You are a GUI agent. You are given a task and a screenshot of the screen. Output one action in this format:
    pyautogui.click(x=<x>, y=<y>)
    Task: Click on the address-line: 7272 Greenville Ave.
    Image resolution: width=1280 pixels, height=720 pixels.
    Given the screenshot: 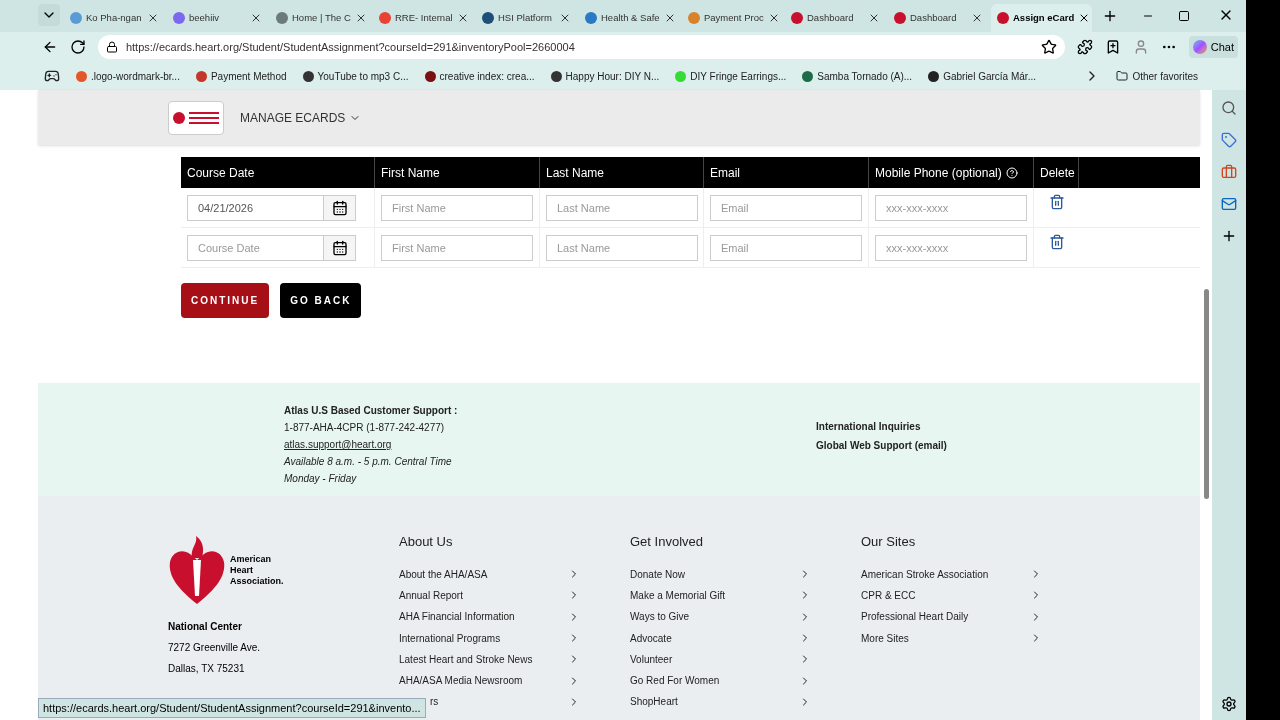 What is the action you would take?
    pyautogui.click(x=215, y=648)
    